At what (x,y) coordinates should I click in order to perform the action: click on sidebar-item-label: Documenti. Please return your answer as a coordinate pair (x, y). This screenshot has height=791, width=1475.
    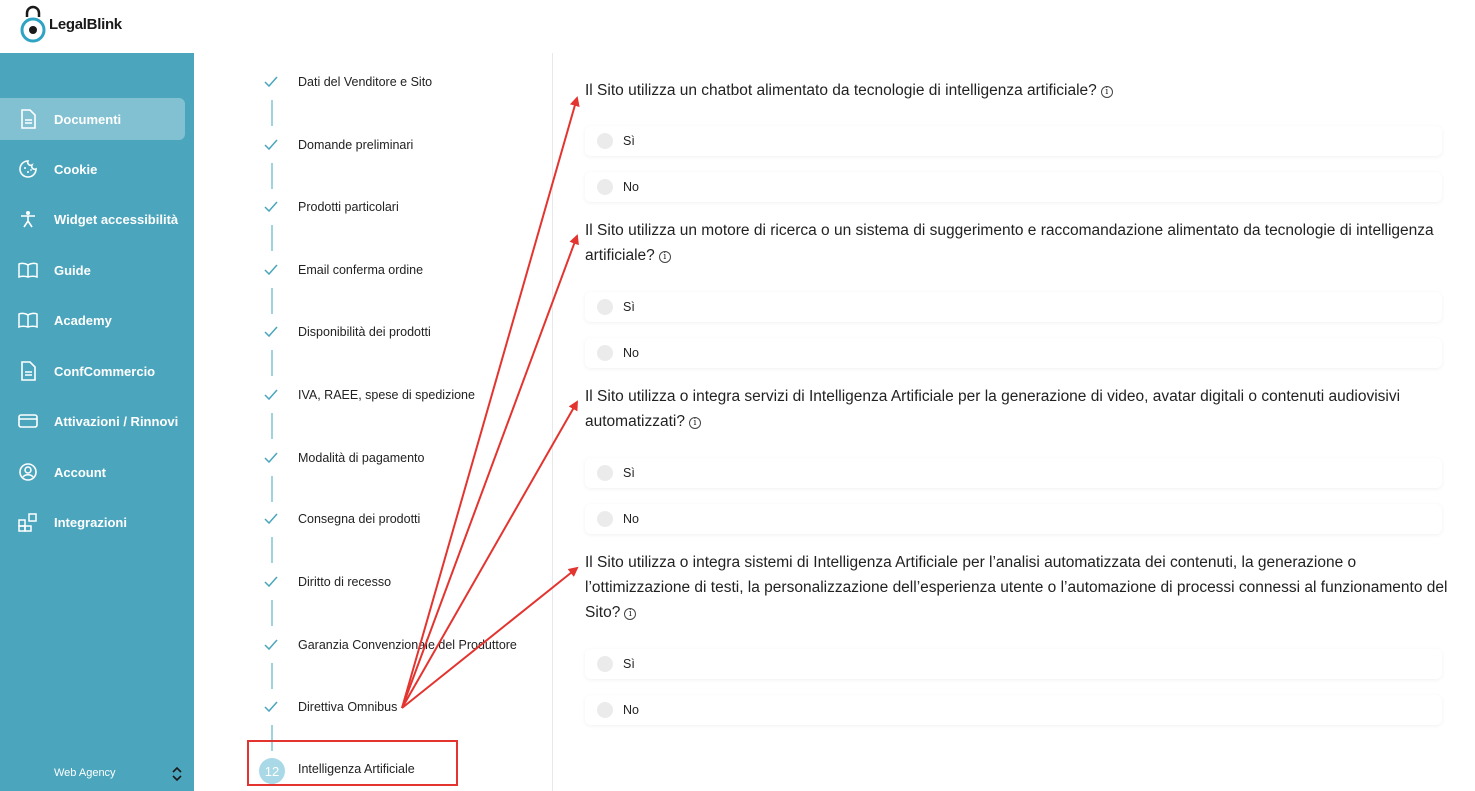
    Looking at the image, I should click on (88, 119).